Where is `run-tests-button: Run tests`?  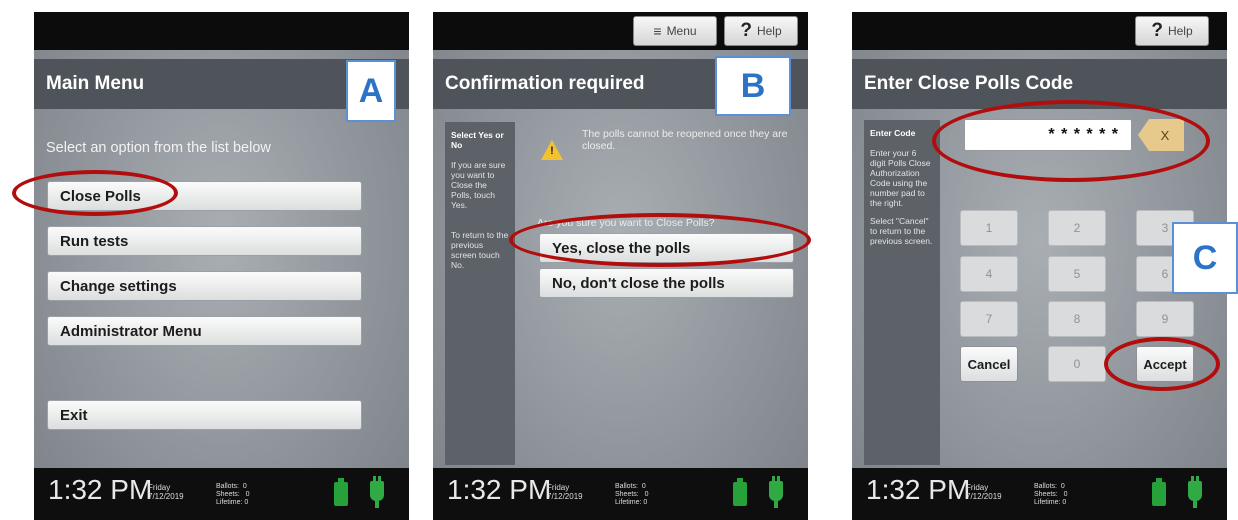
run-tests-button: Run tests is located at coordinates (204, 241).